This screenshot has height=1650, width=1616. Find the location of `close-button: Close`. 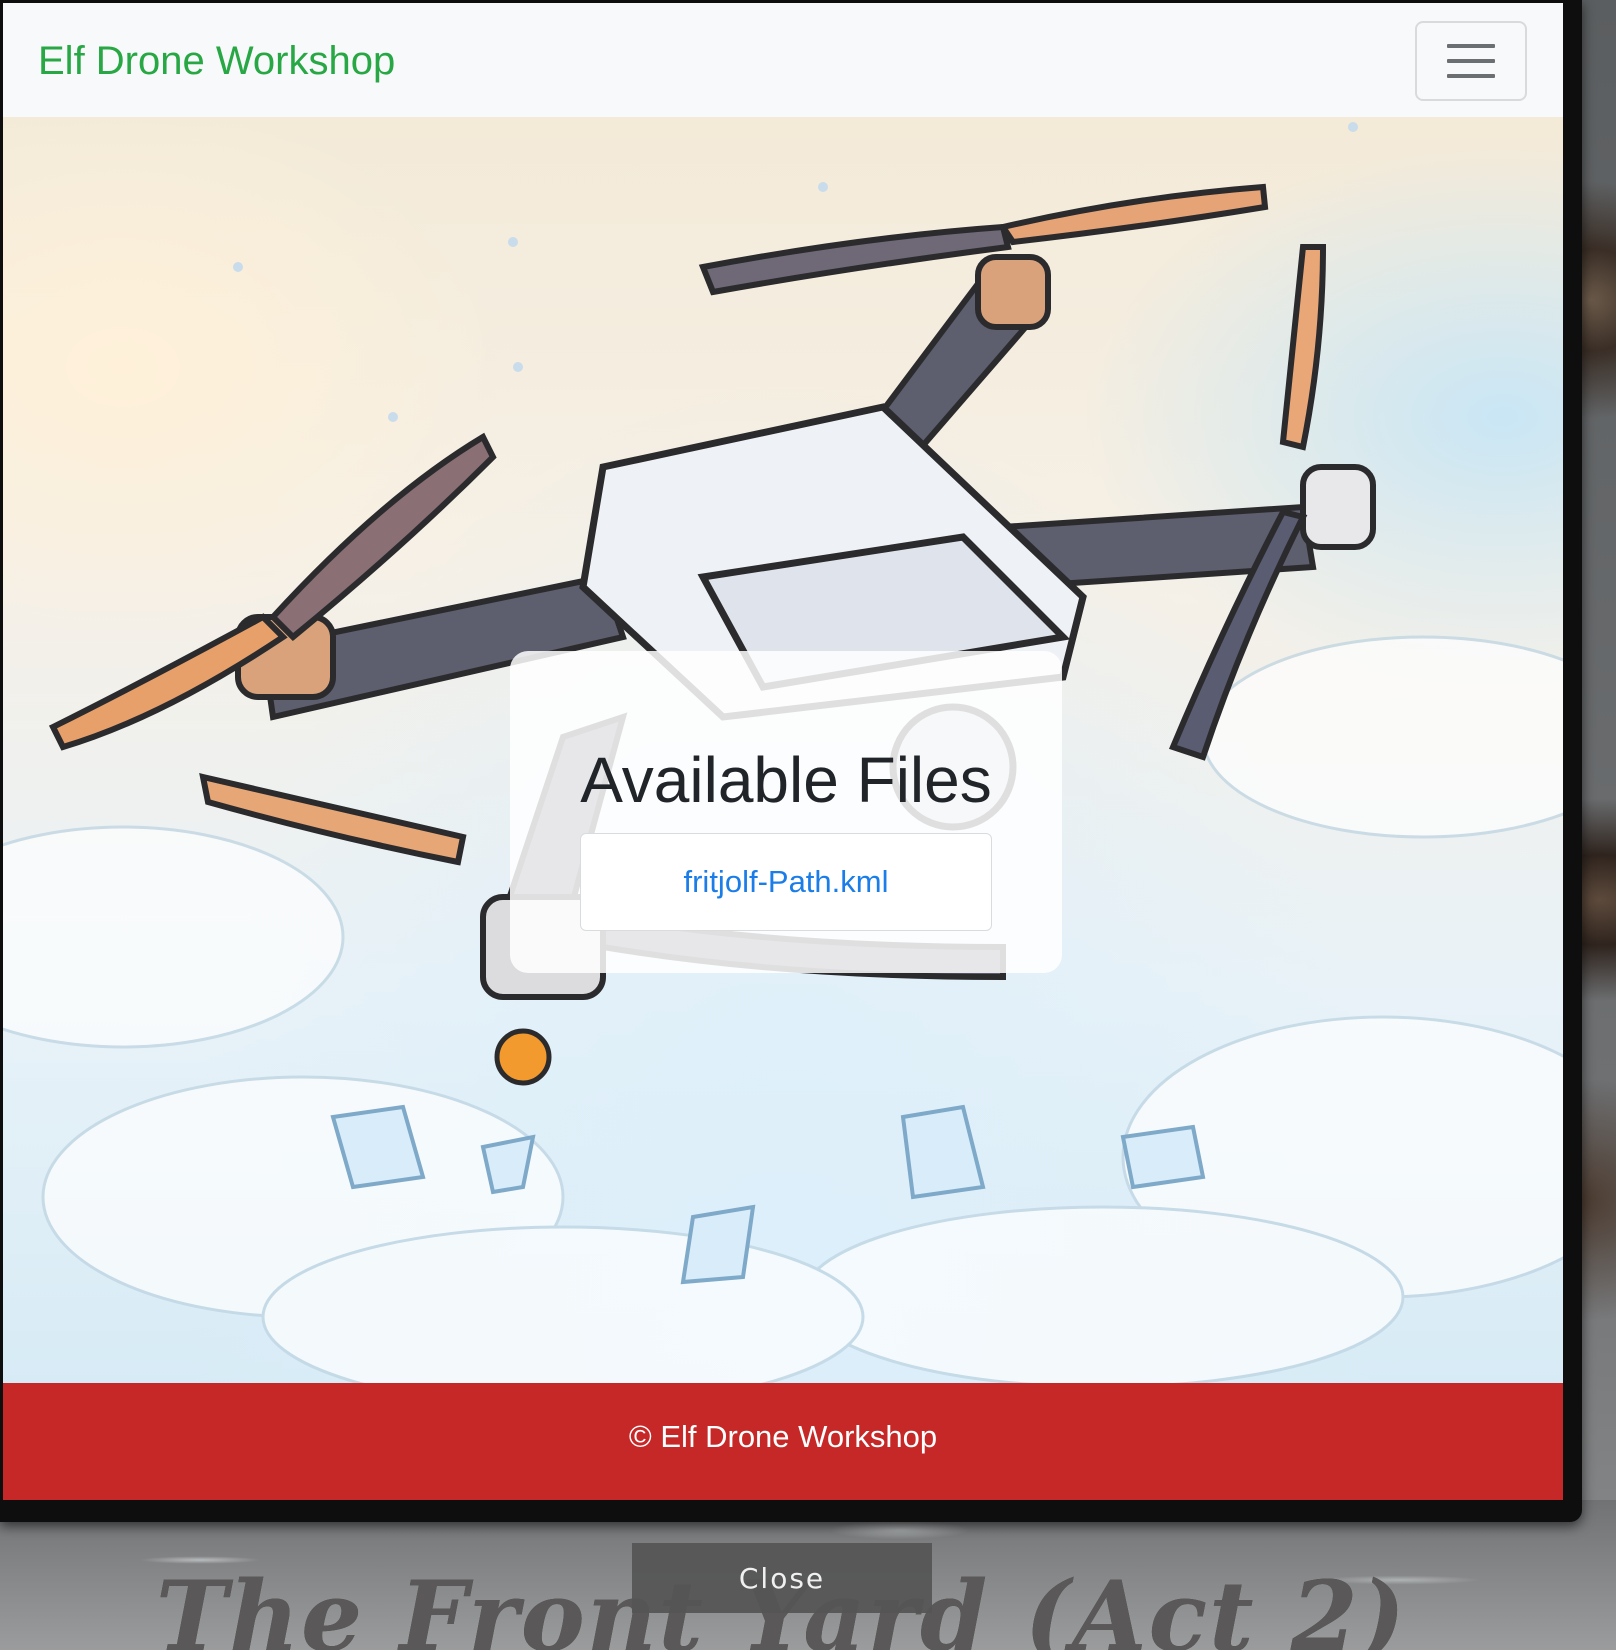

close-button: Close is located at coordinates (782, 1578).